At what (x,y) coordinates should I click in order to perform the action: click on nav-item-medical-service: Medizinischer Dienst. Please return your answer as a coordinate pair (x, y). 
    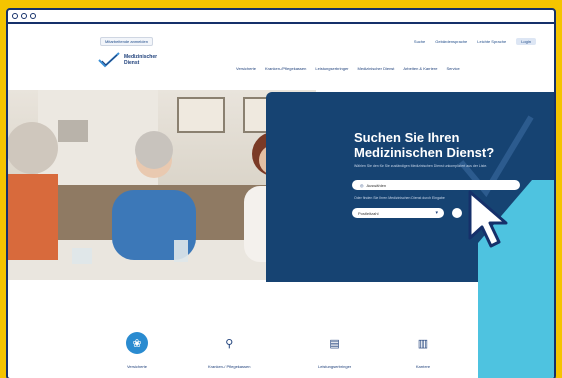
    Looking at the image, I should click on (376, 68).